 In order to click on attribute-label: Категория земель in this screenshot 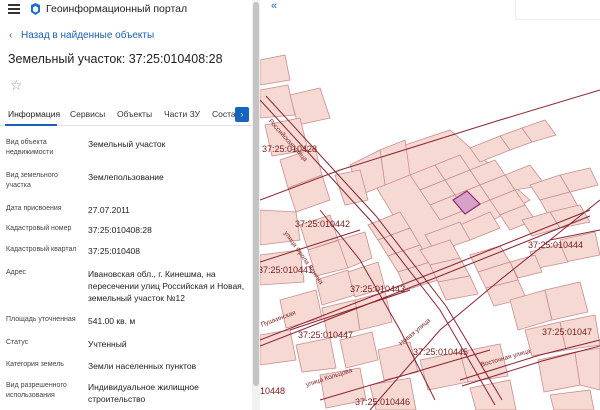, I will do `click(35, 364)`.